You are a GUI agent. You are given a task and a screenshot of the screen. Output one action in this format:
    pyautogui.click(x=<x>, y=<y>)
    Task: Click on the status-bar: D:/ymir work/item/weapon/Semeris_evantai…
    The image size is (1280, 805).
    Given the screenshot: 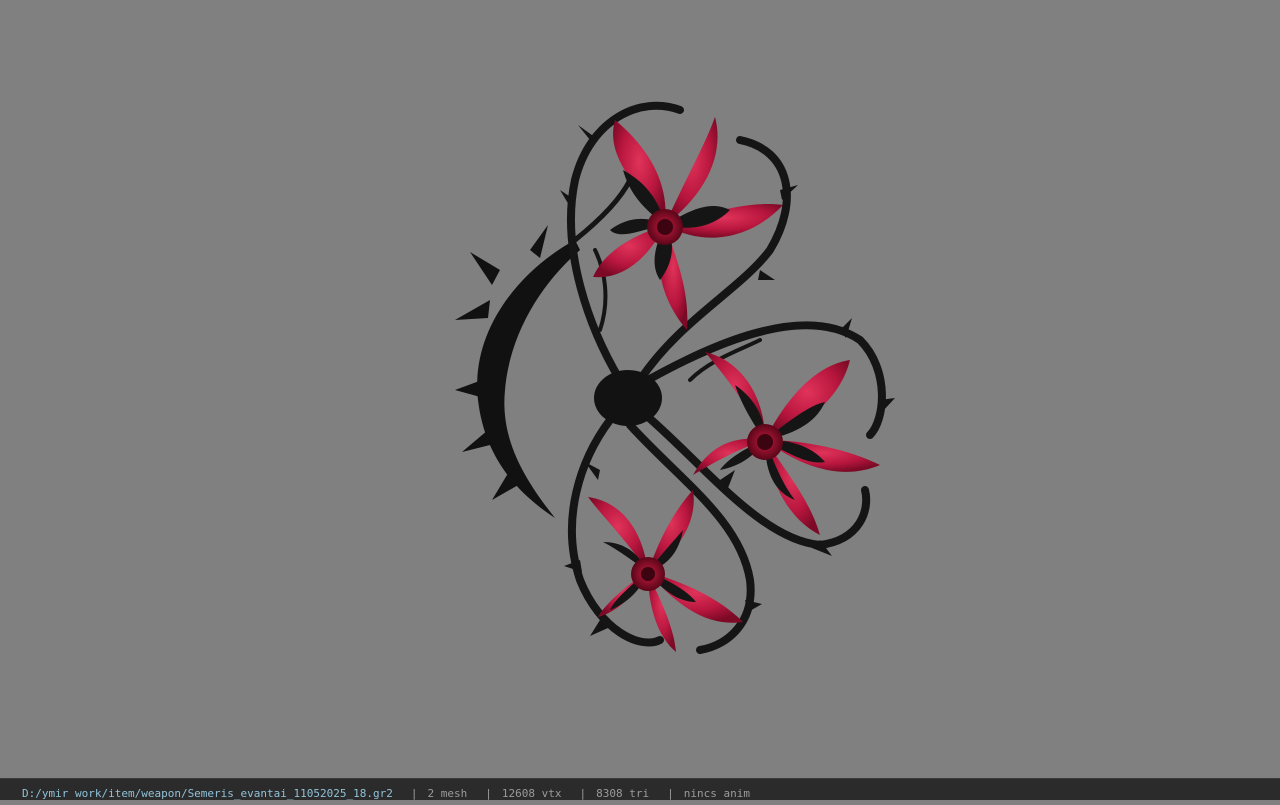 What is the action you would take?
    pyautogui.click(x=640, y=789)
    